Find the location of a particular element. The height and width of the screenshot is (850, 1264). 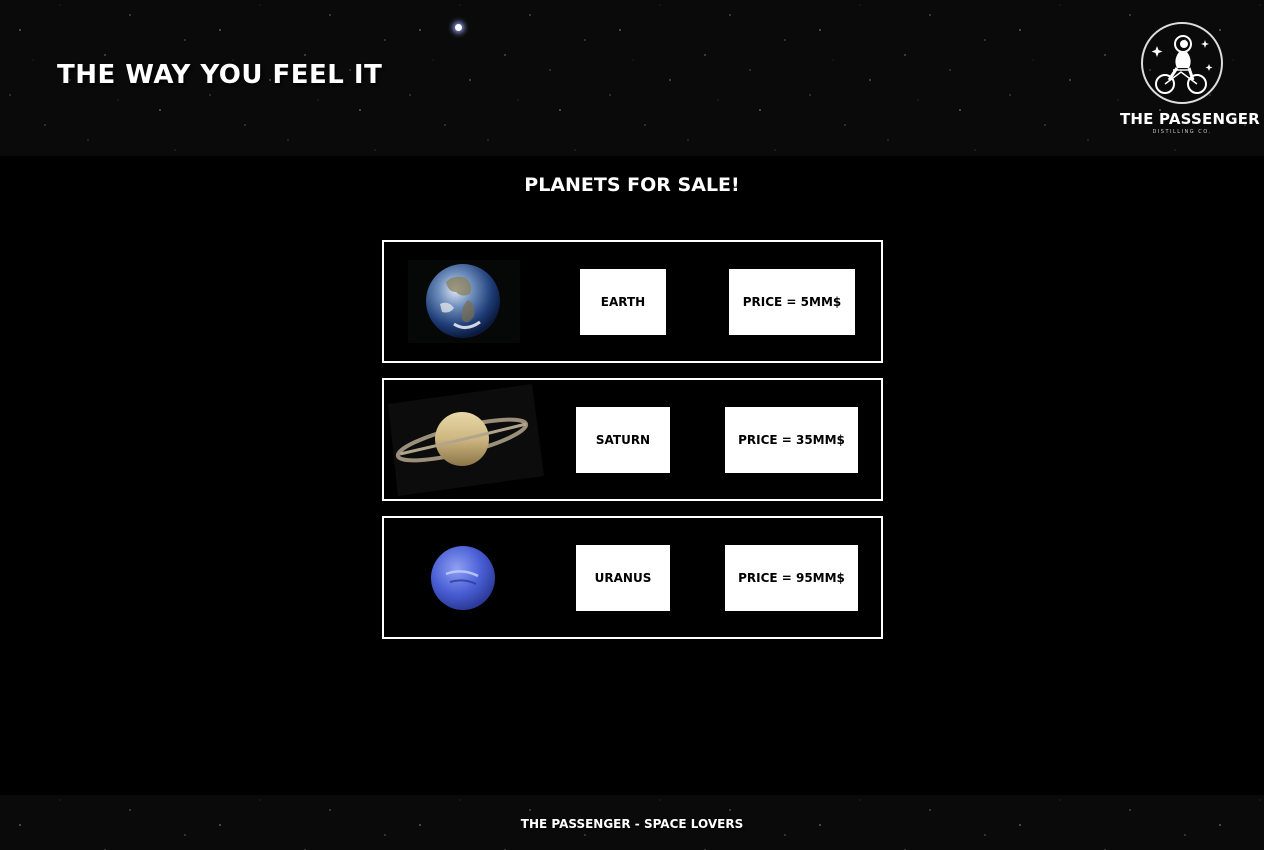

footer-text: THE PASSENGER - SPACE LOVERS is located at coordinates (632, 824).